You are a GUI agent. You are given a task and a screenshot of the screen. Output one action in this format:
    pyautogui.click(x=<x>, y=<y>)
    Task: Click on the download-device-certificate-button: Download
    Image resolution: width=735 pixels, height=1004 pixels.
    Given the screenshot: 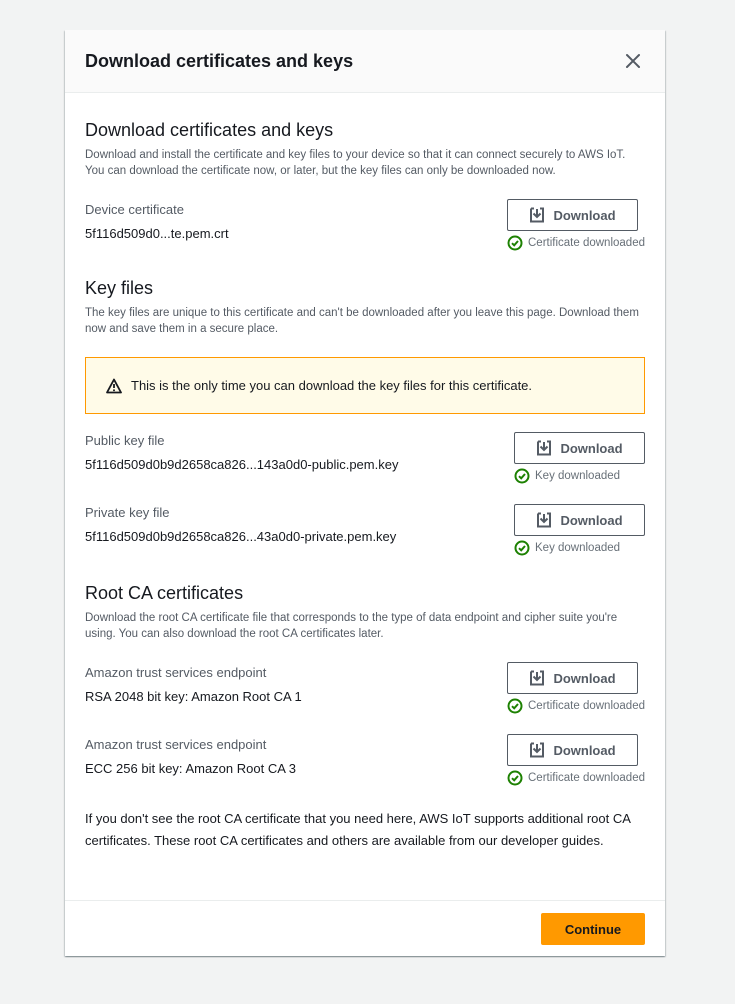 What is the action you would take?
    pyautogui.click(x=572, y=215)
    